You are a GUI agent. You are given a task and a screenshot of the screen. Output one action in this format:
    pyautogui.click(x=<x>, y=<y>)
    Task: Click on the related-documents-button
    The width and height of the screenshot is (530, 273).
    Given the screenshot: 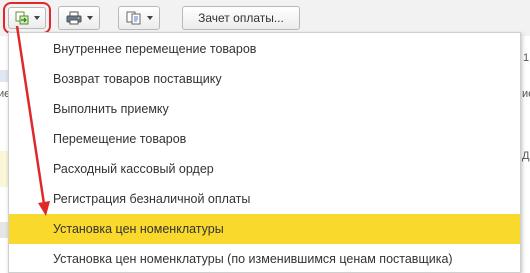 What is the action you would take?
    pyautogui.click(x=139, y=18)
    